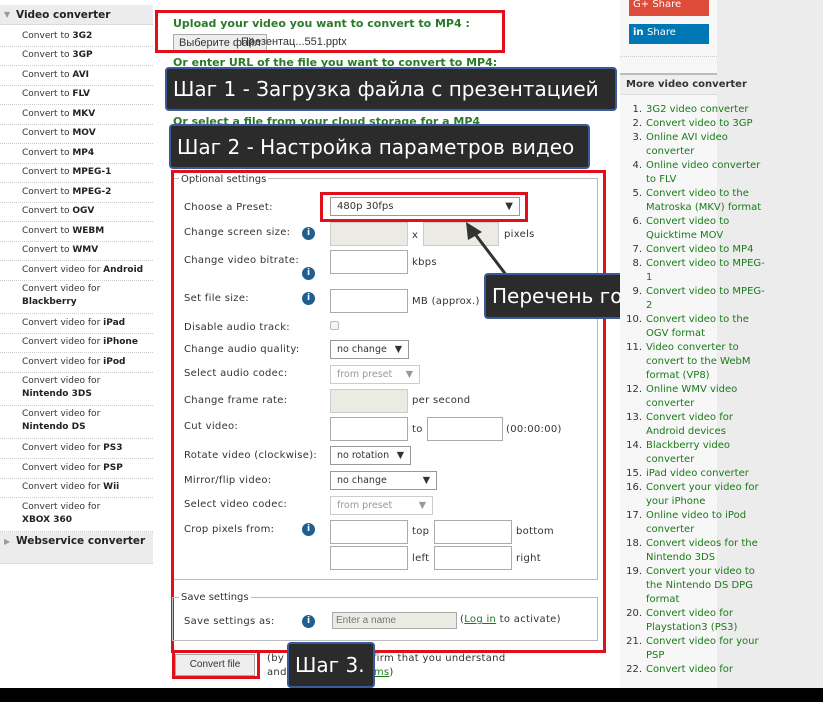 Image resolution: width=823 pixels, height=702 pixels. What do you see at coordinates (76, 115) in the screenshot?
I see `sidebar-item: Convert to MKV` at bounding box center [76, 115].